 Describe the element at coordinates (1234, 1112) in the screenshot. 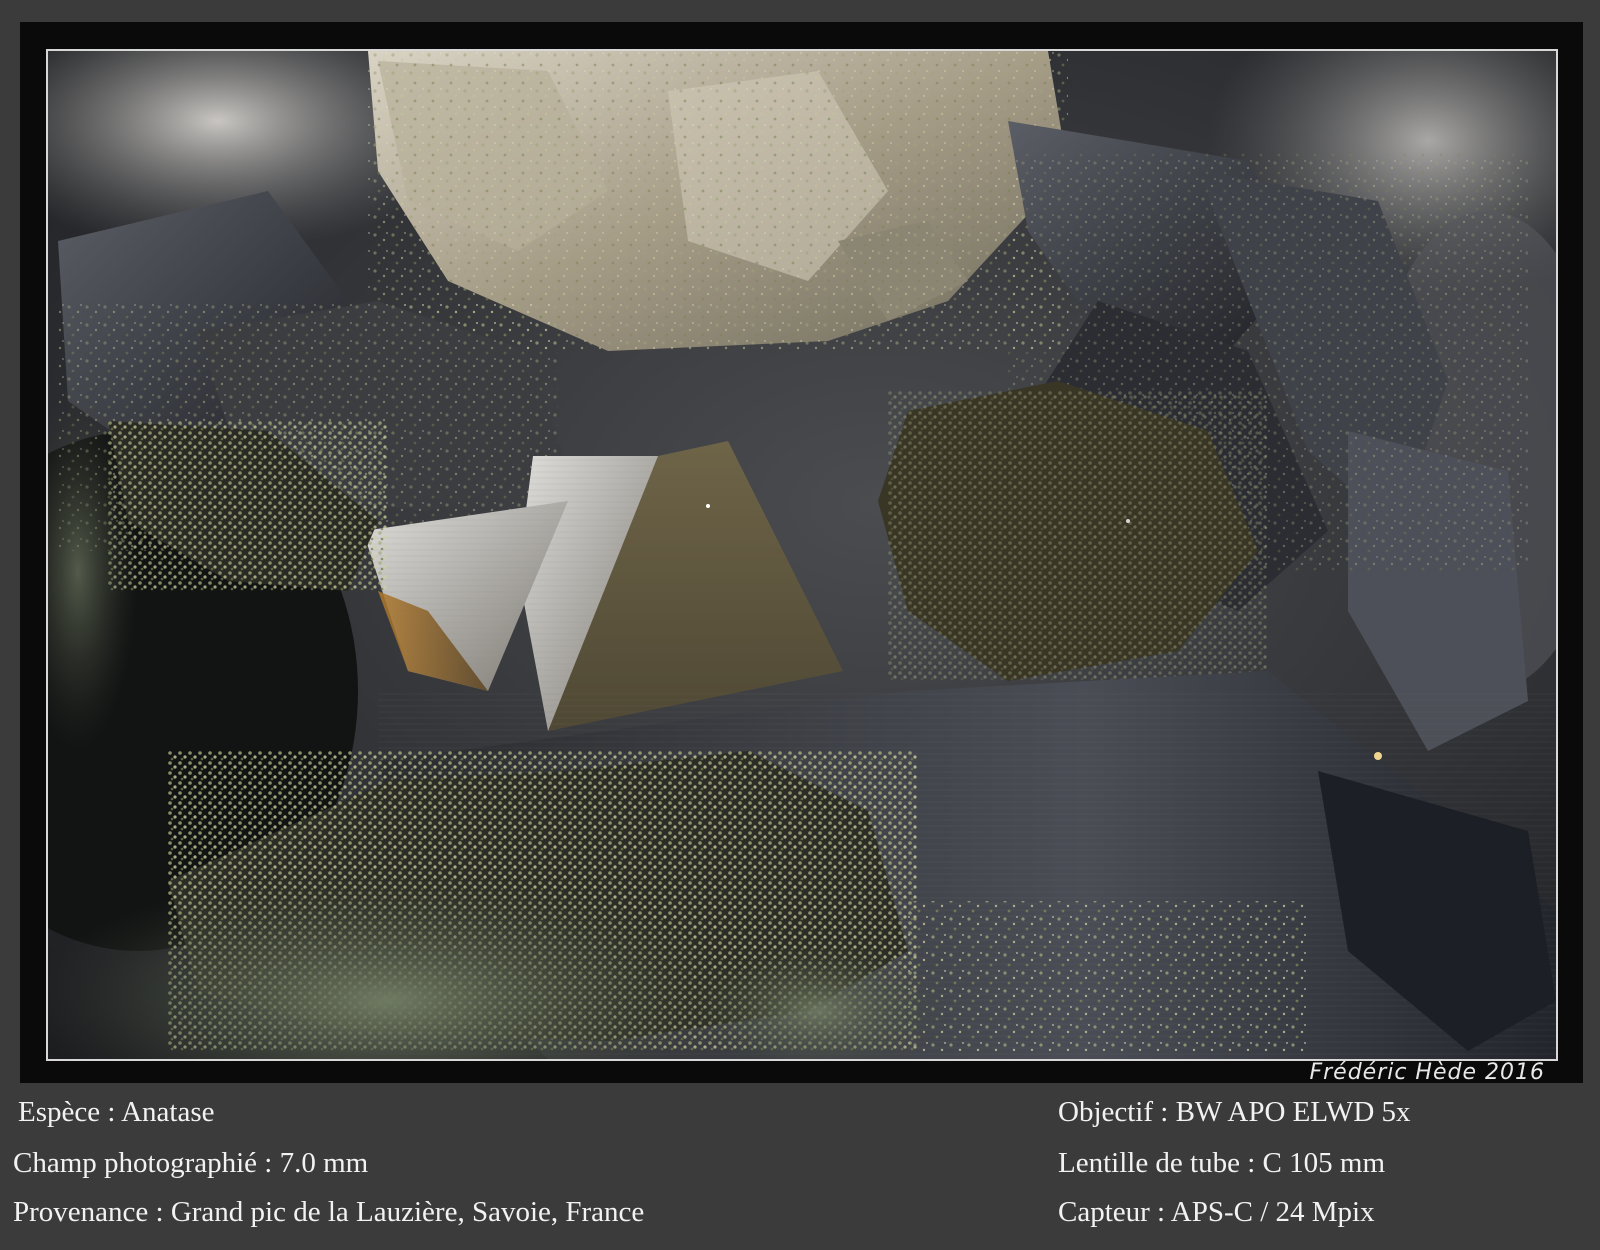

I see `caption-objective: Objectif : BW APO ELWD 5x` at that location.